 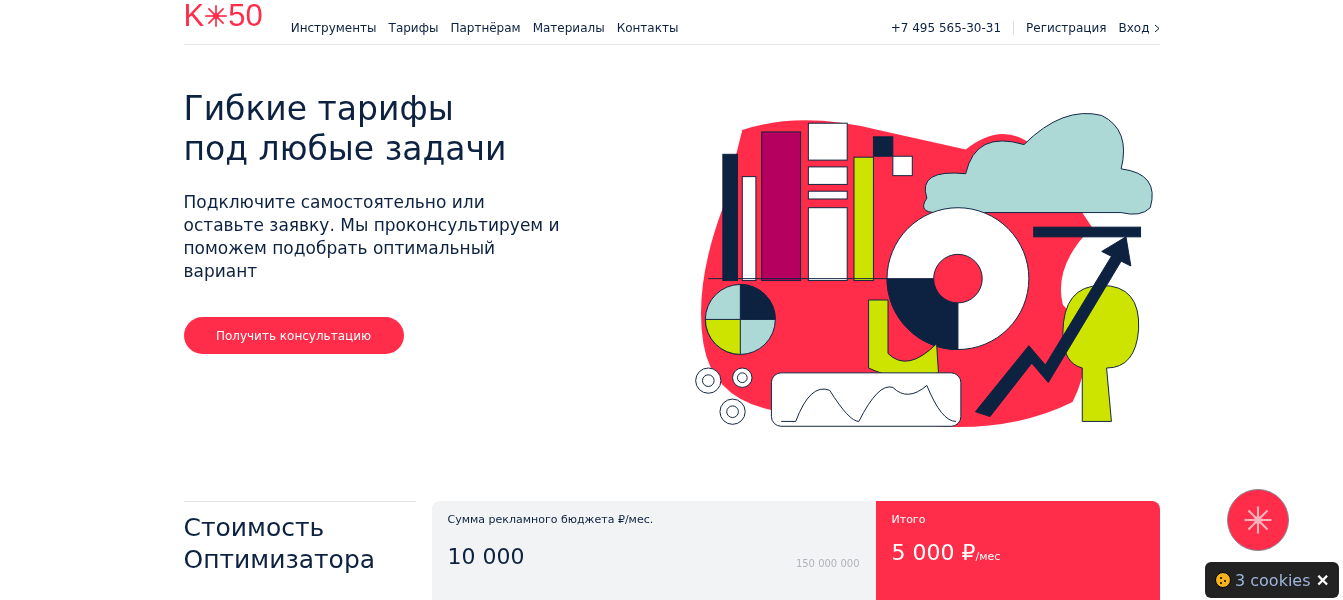 I want to click on login-link: Вход, so click(x=1134, y=28).